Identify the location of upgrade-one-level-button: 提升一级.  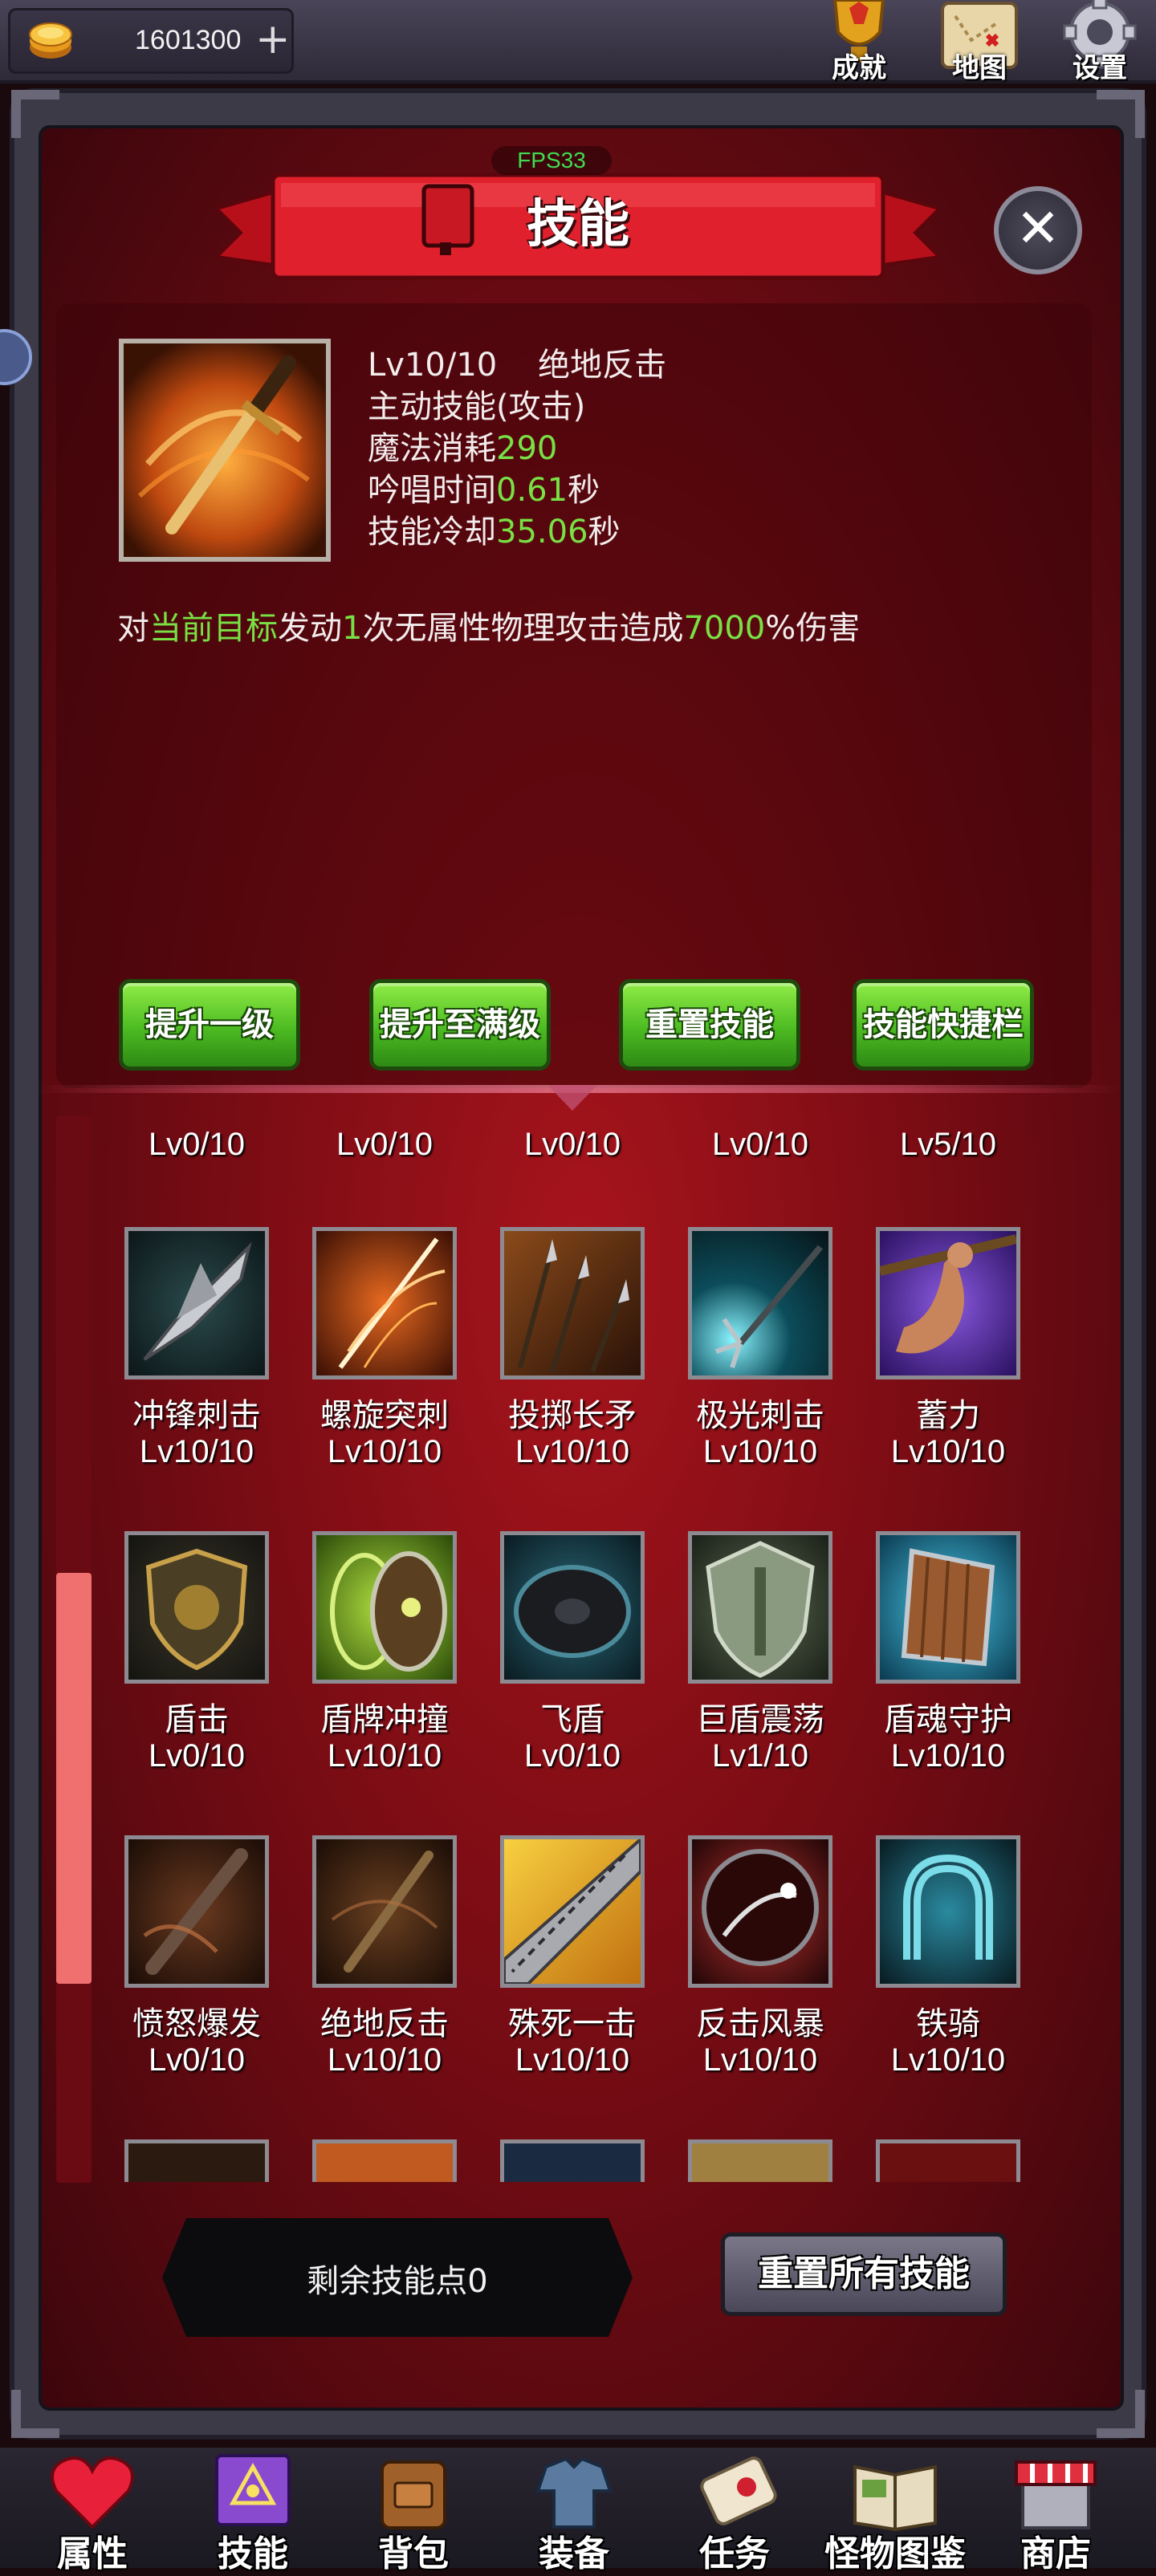
(209, 1025).